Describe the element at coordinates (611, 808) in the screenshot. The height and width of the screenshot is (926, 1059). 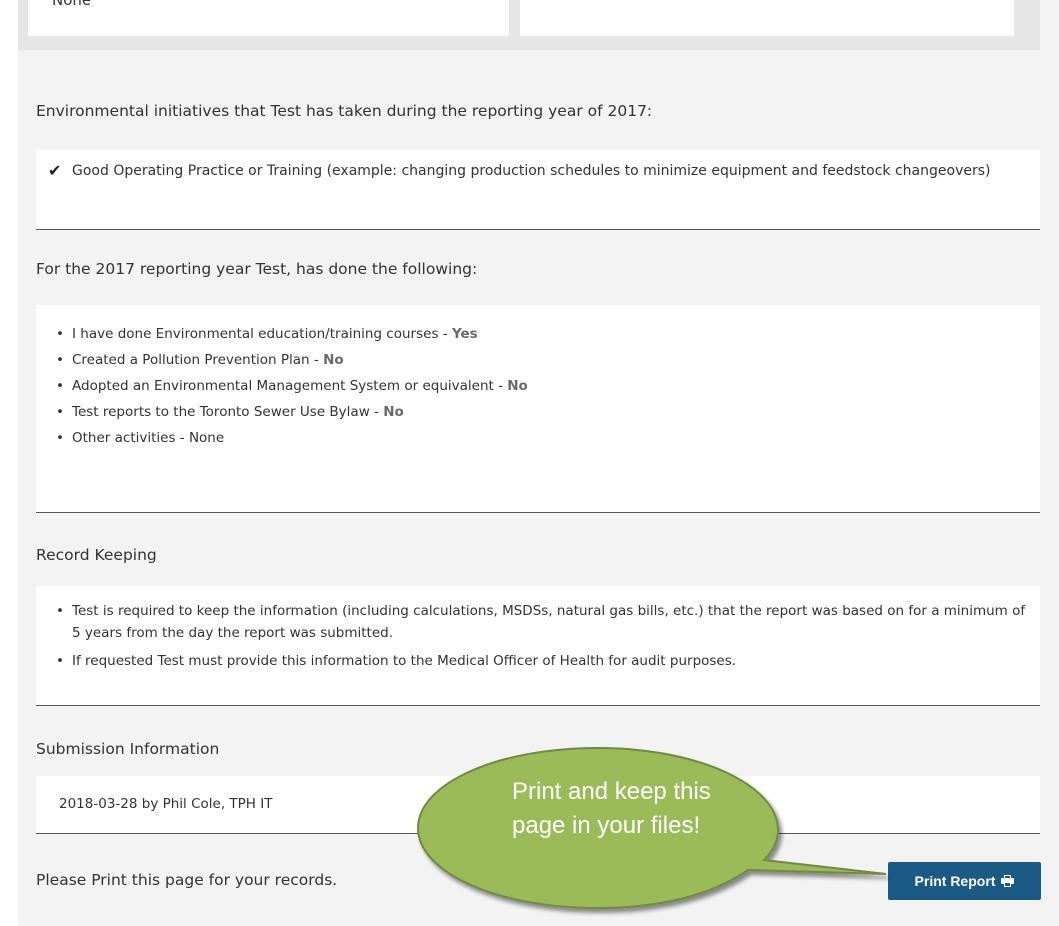
I see `callout-text: Print and keep this page in your files!` at that location.